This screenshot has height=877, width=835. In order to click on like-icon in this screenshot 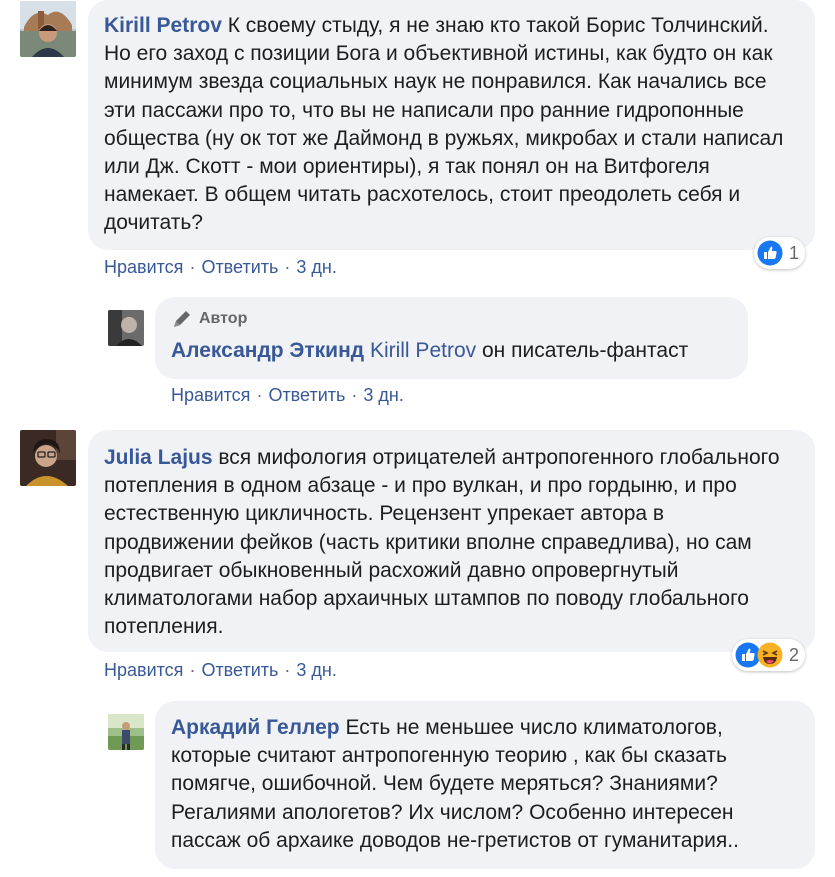, I will do `click(770, 253)`.